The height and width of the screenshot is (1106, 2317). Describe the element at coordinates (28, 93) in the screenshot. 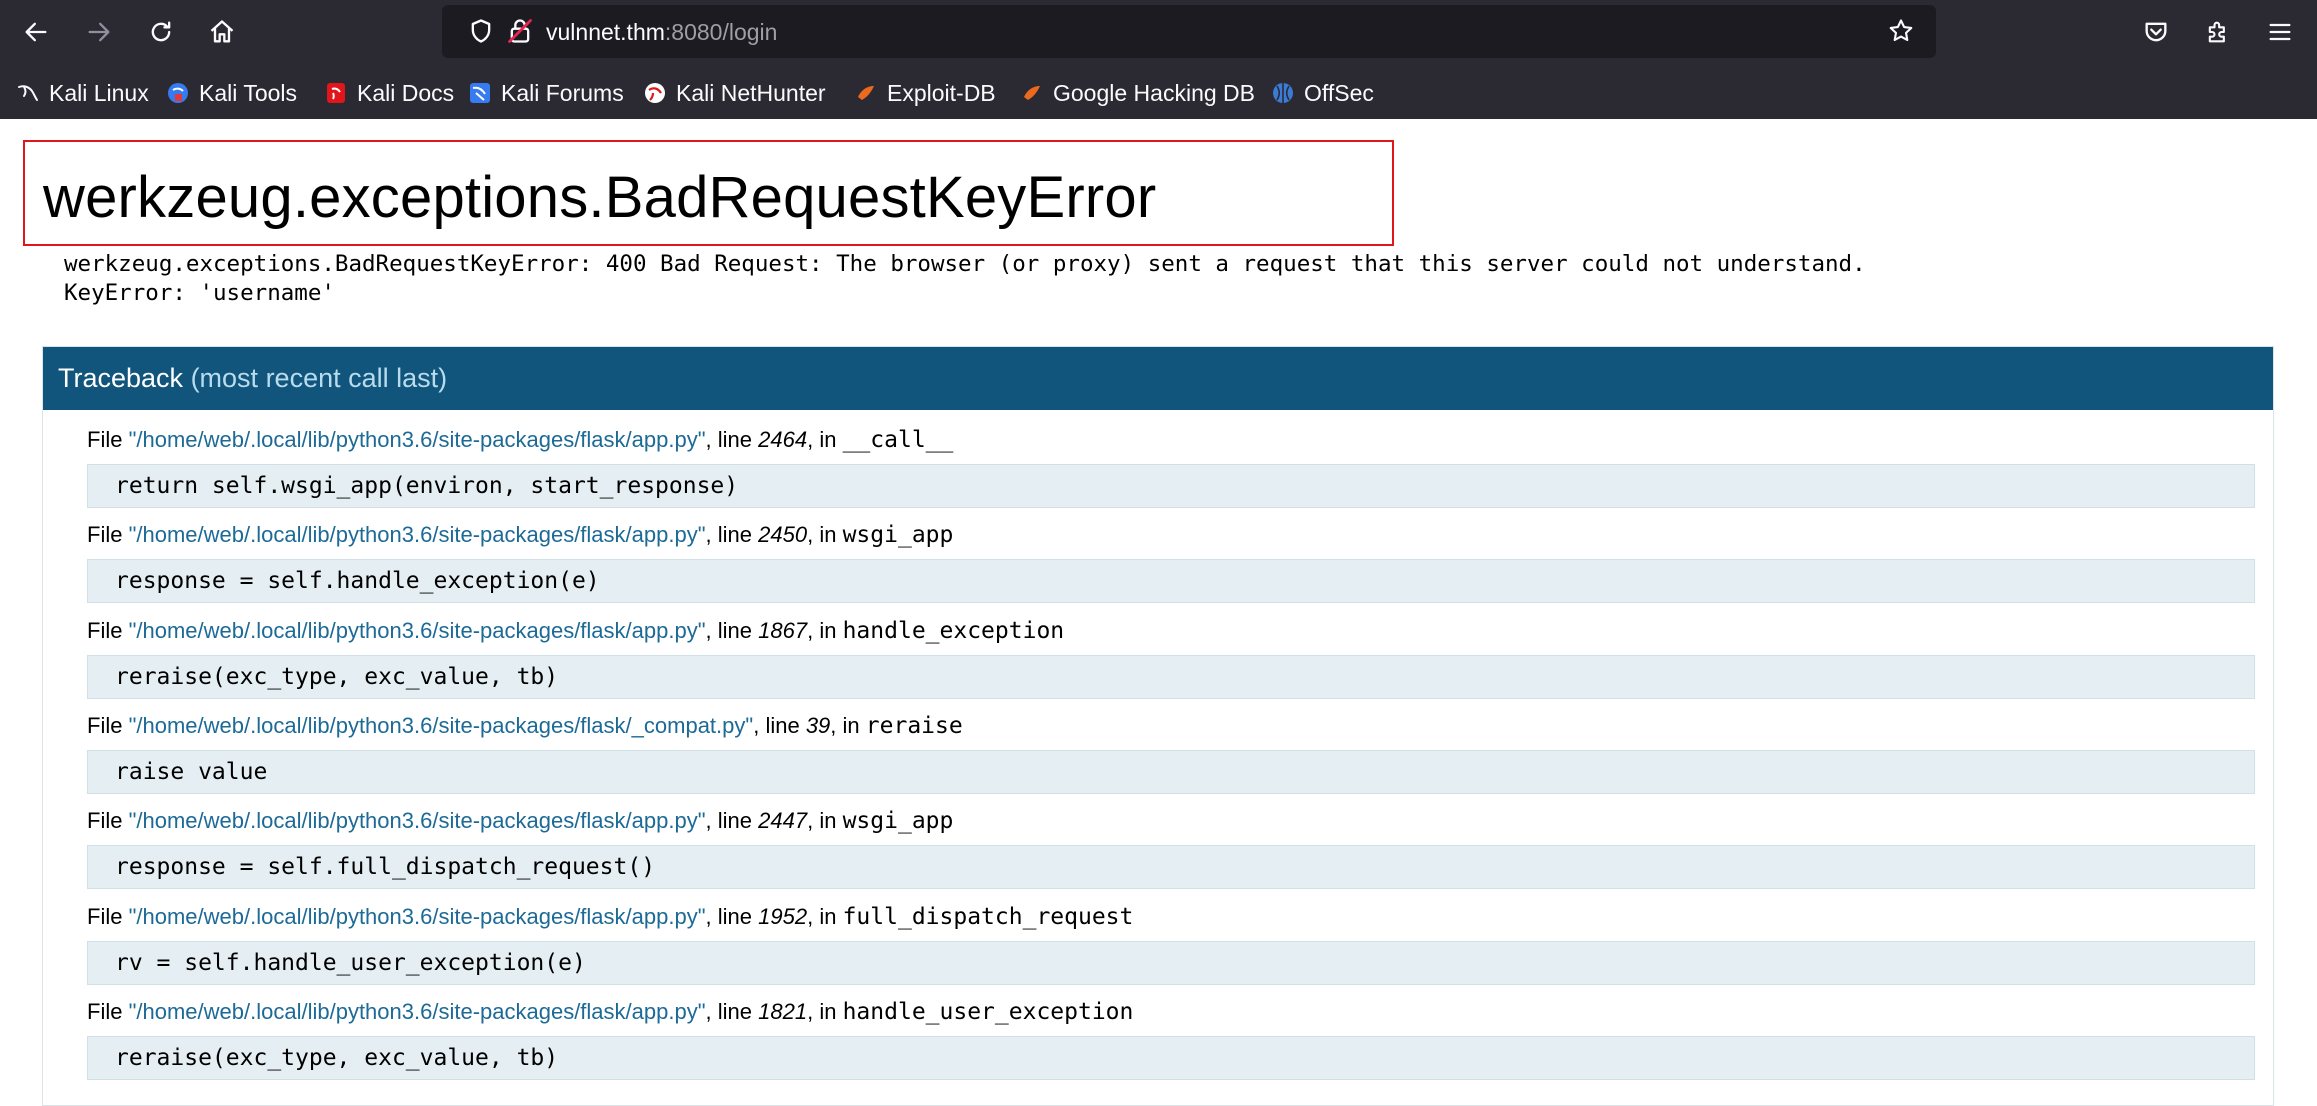

I see `kali-dragon-icon` at that location.